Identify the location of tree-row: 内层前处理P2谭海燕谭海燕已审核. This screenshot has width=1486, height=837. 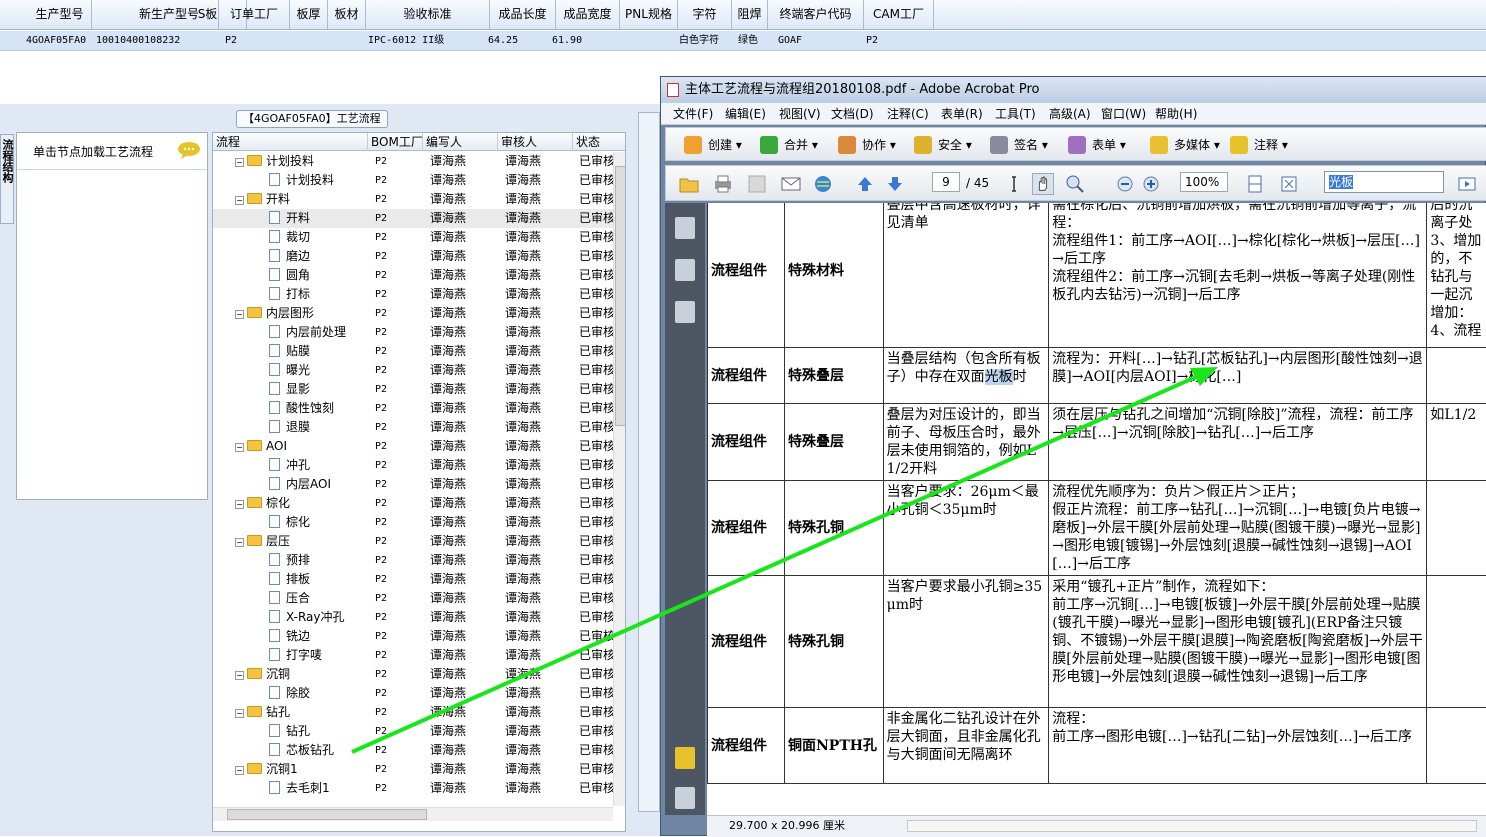
(413, 332).